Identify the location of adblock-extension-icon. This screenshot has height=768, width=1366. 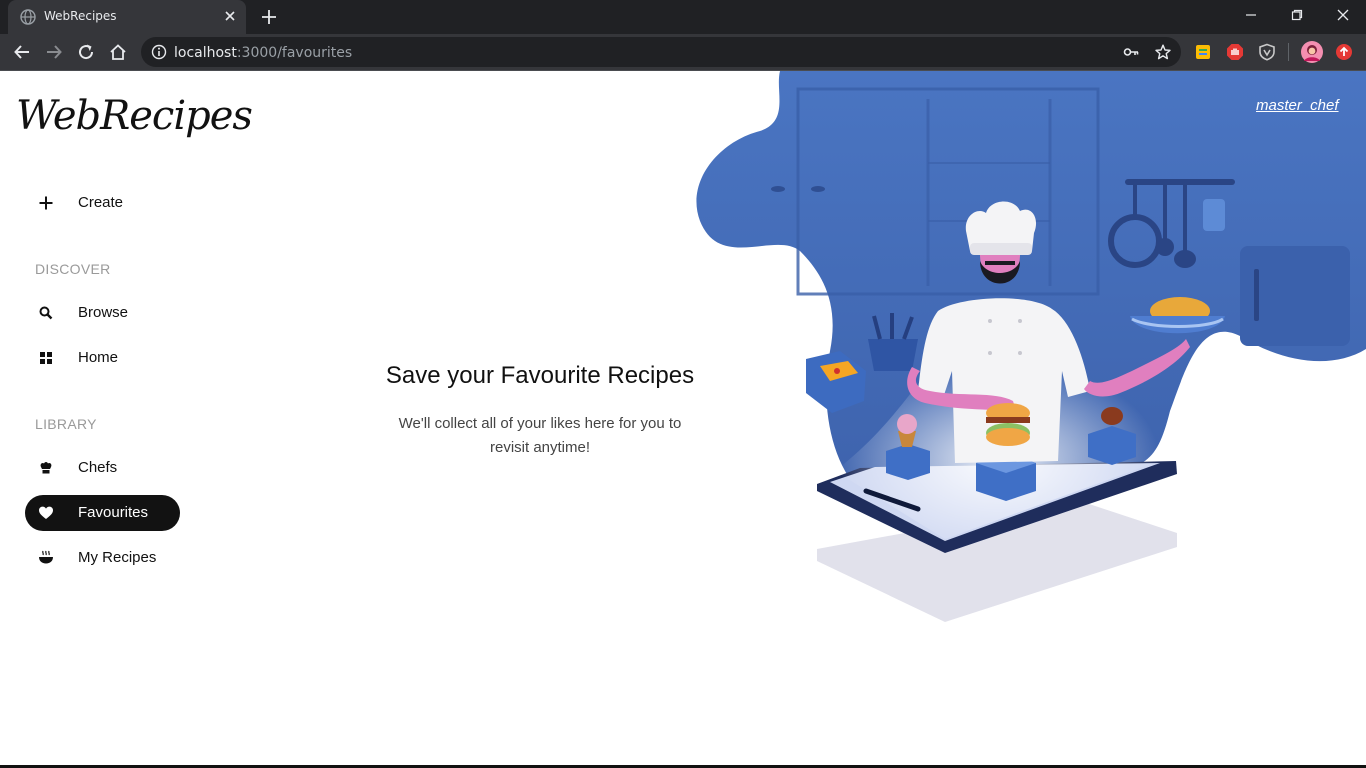
(1235, 52).